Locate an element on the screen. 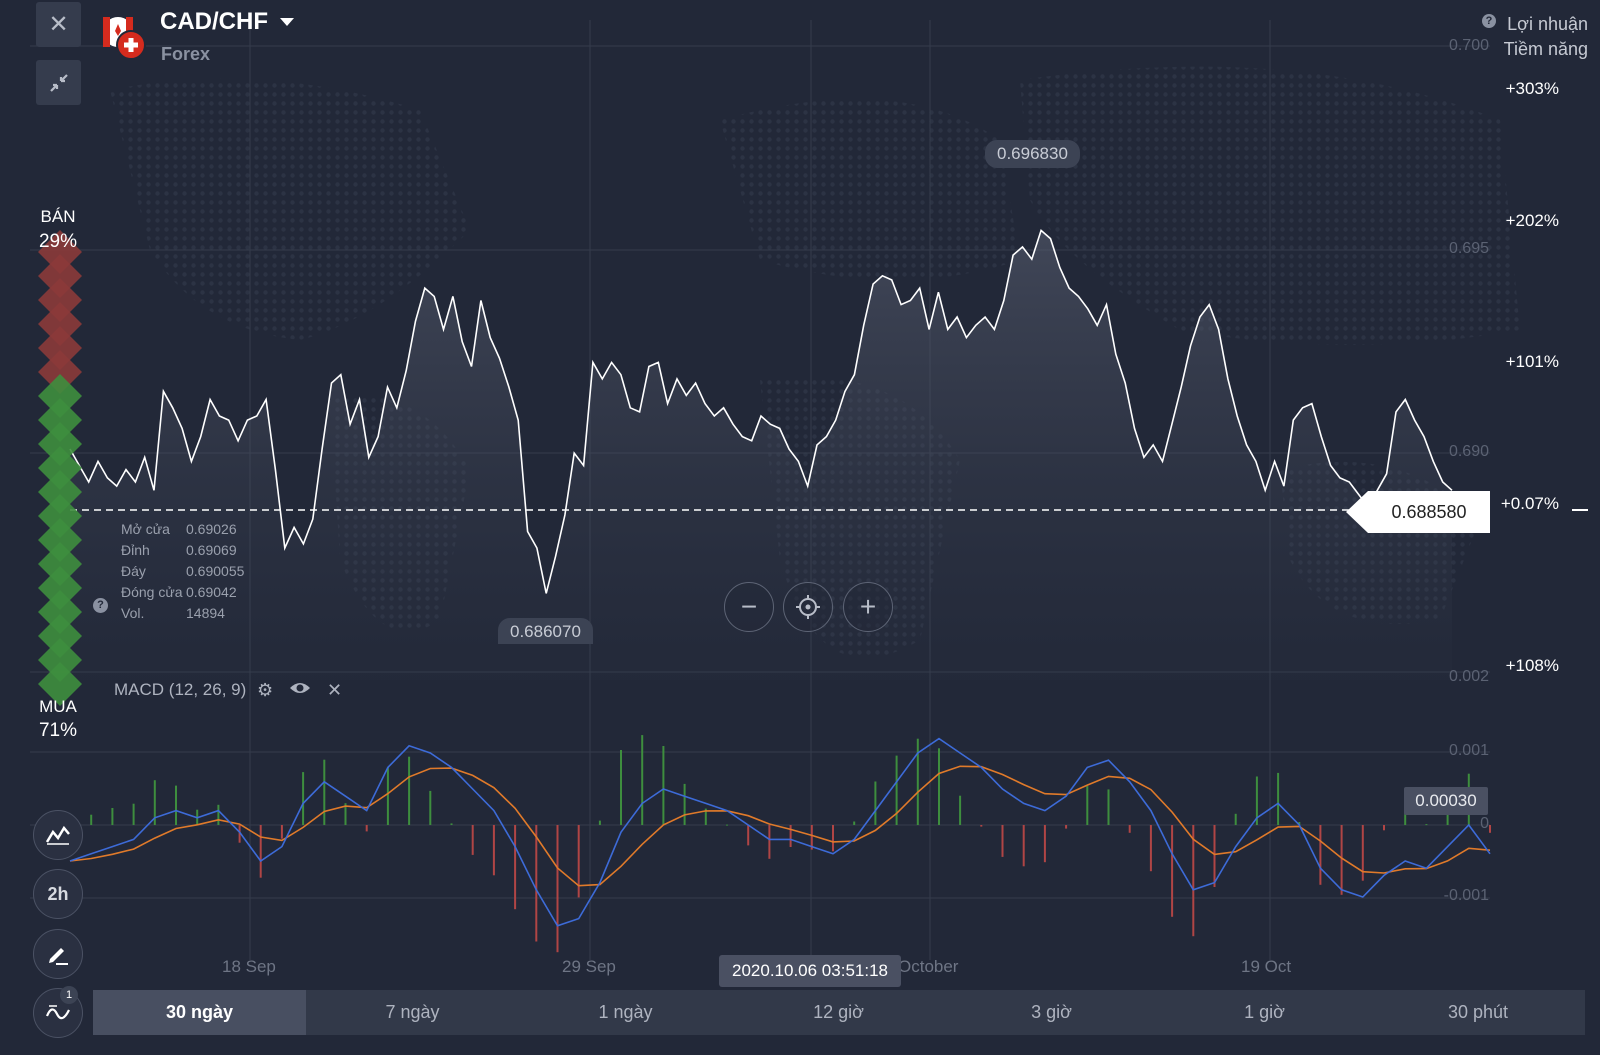 The height and width of the screenshot is (1055, 1600). timeframe-12h: 12 giờ is located at coordinates (838, 1012).